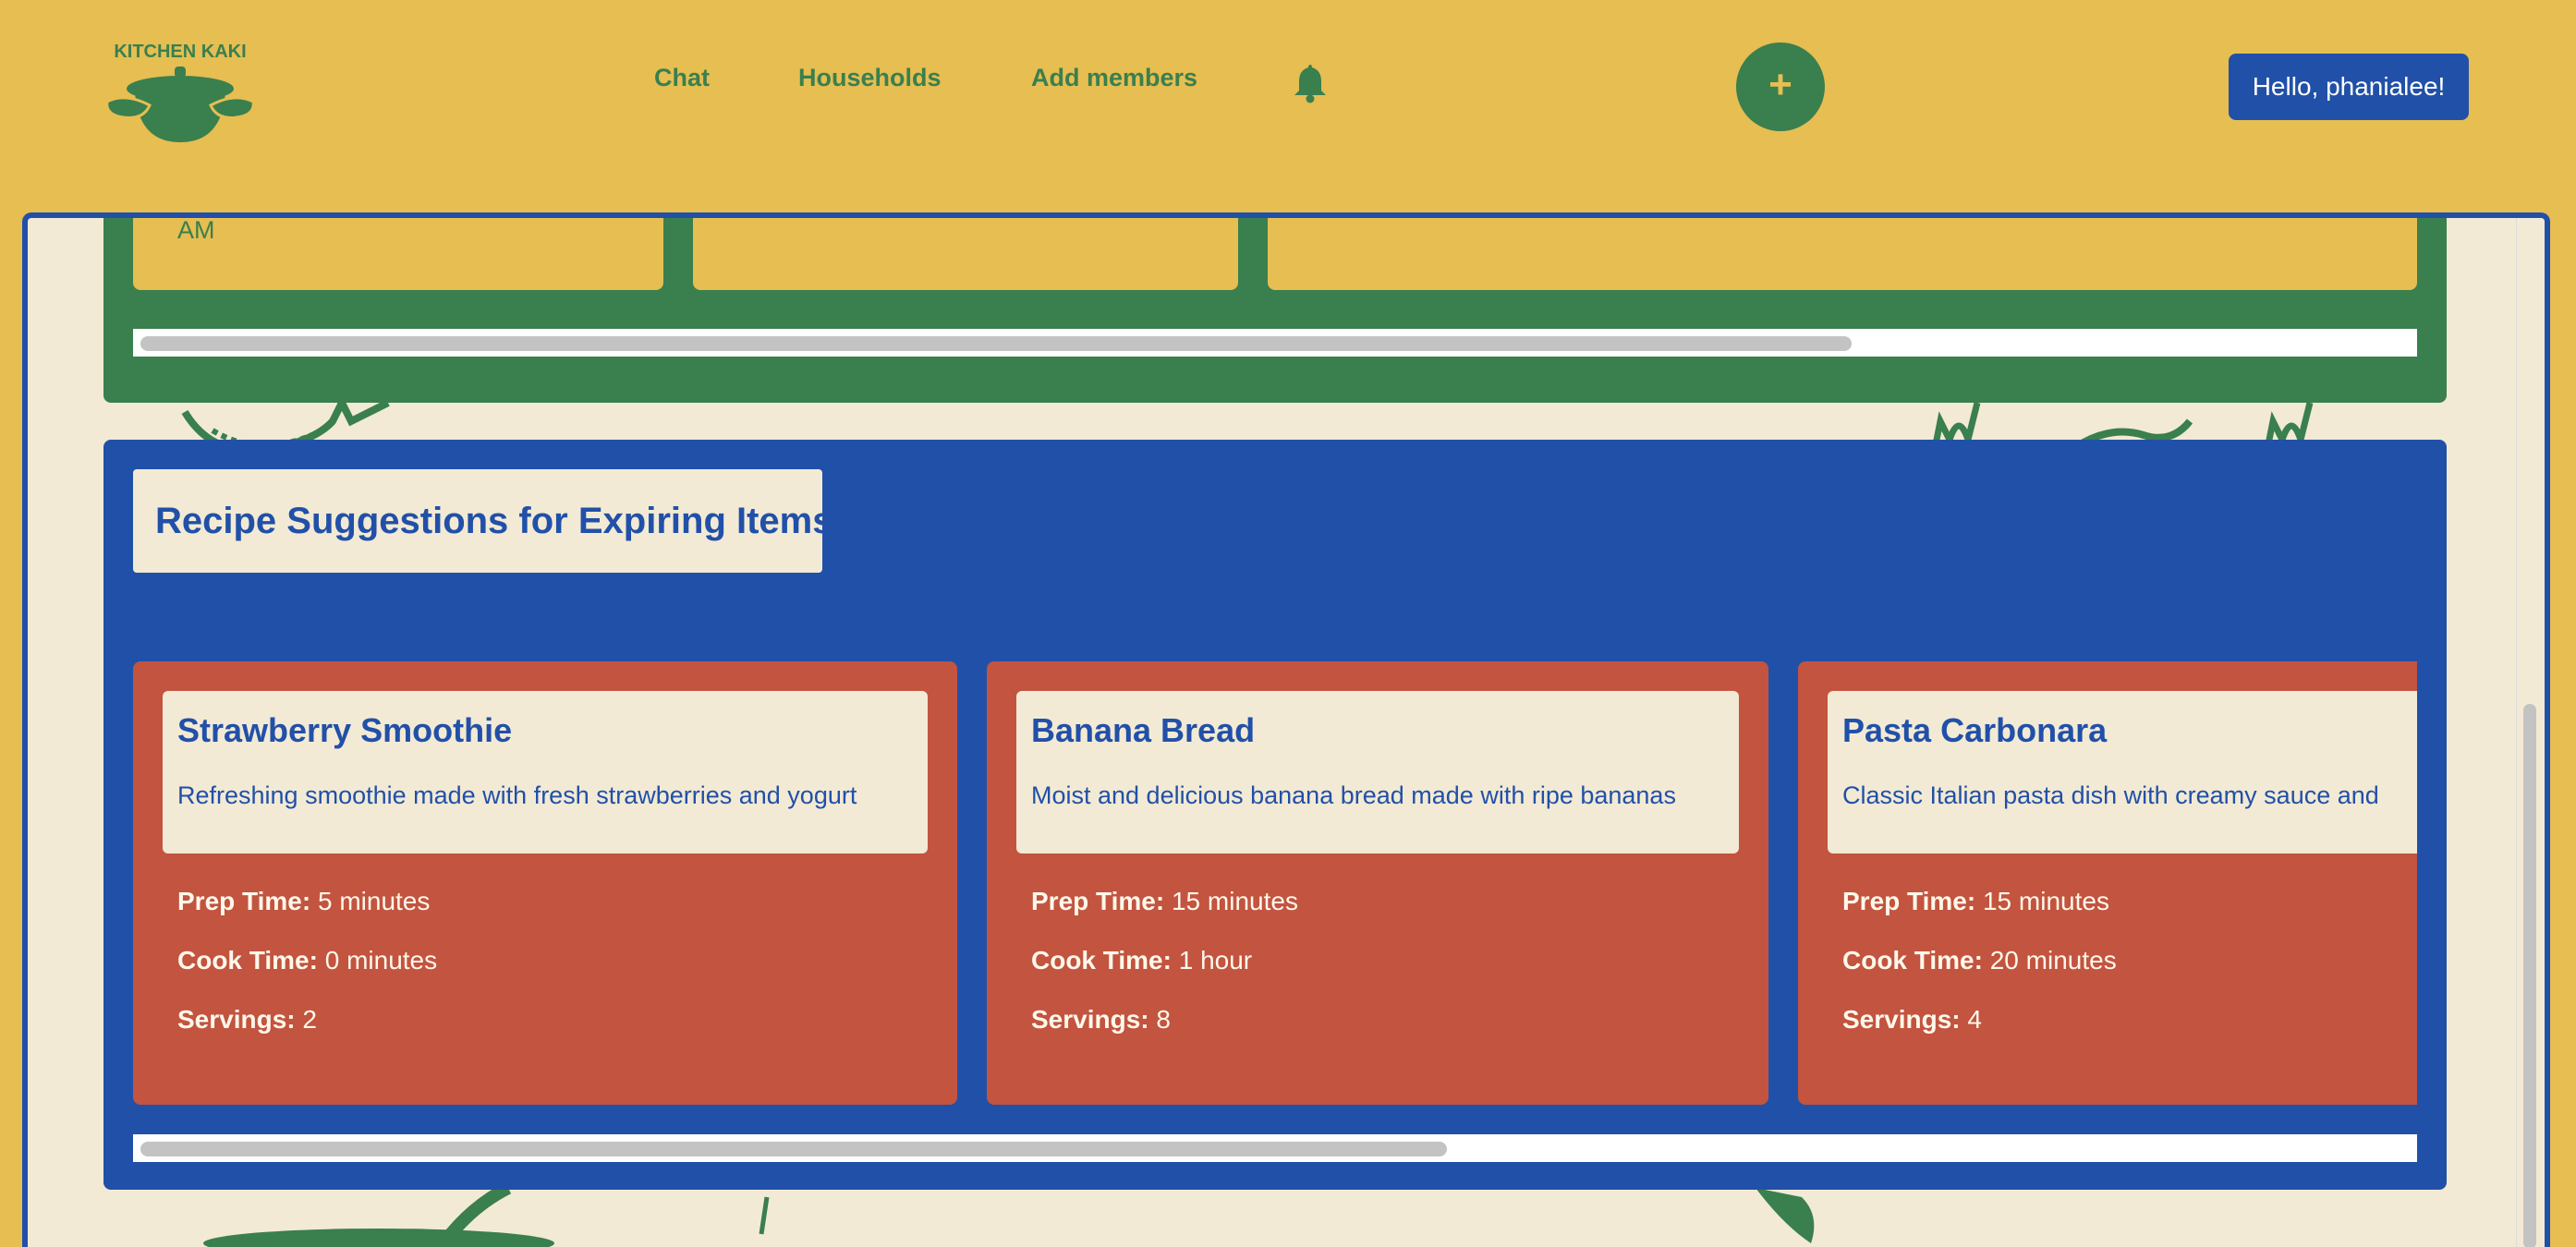 Image resolution: width=2576 pixels, height=1247 pixels. What do you see at coordinates (1310, 82) in the screenshot?
I see `bell-icon` at bounding box center [1310, 82].